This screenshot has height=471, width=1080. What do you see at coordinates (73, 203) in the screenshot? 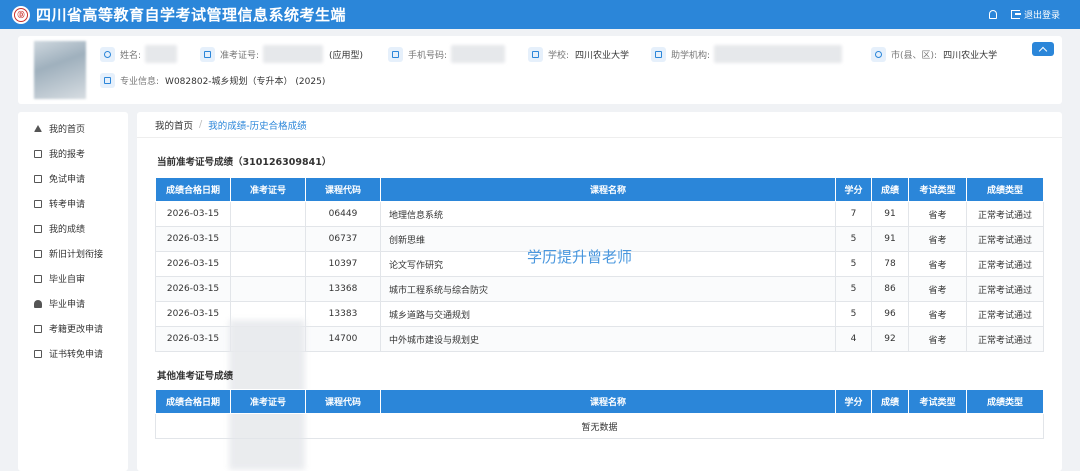
I see `sidebar-item-transfer: 转考申请` at bounding box center [73, 203].